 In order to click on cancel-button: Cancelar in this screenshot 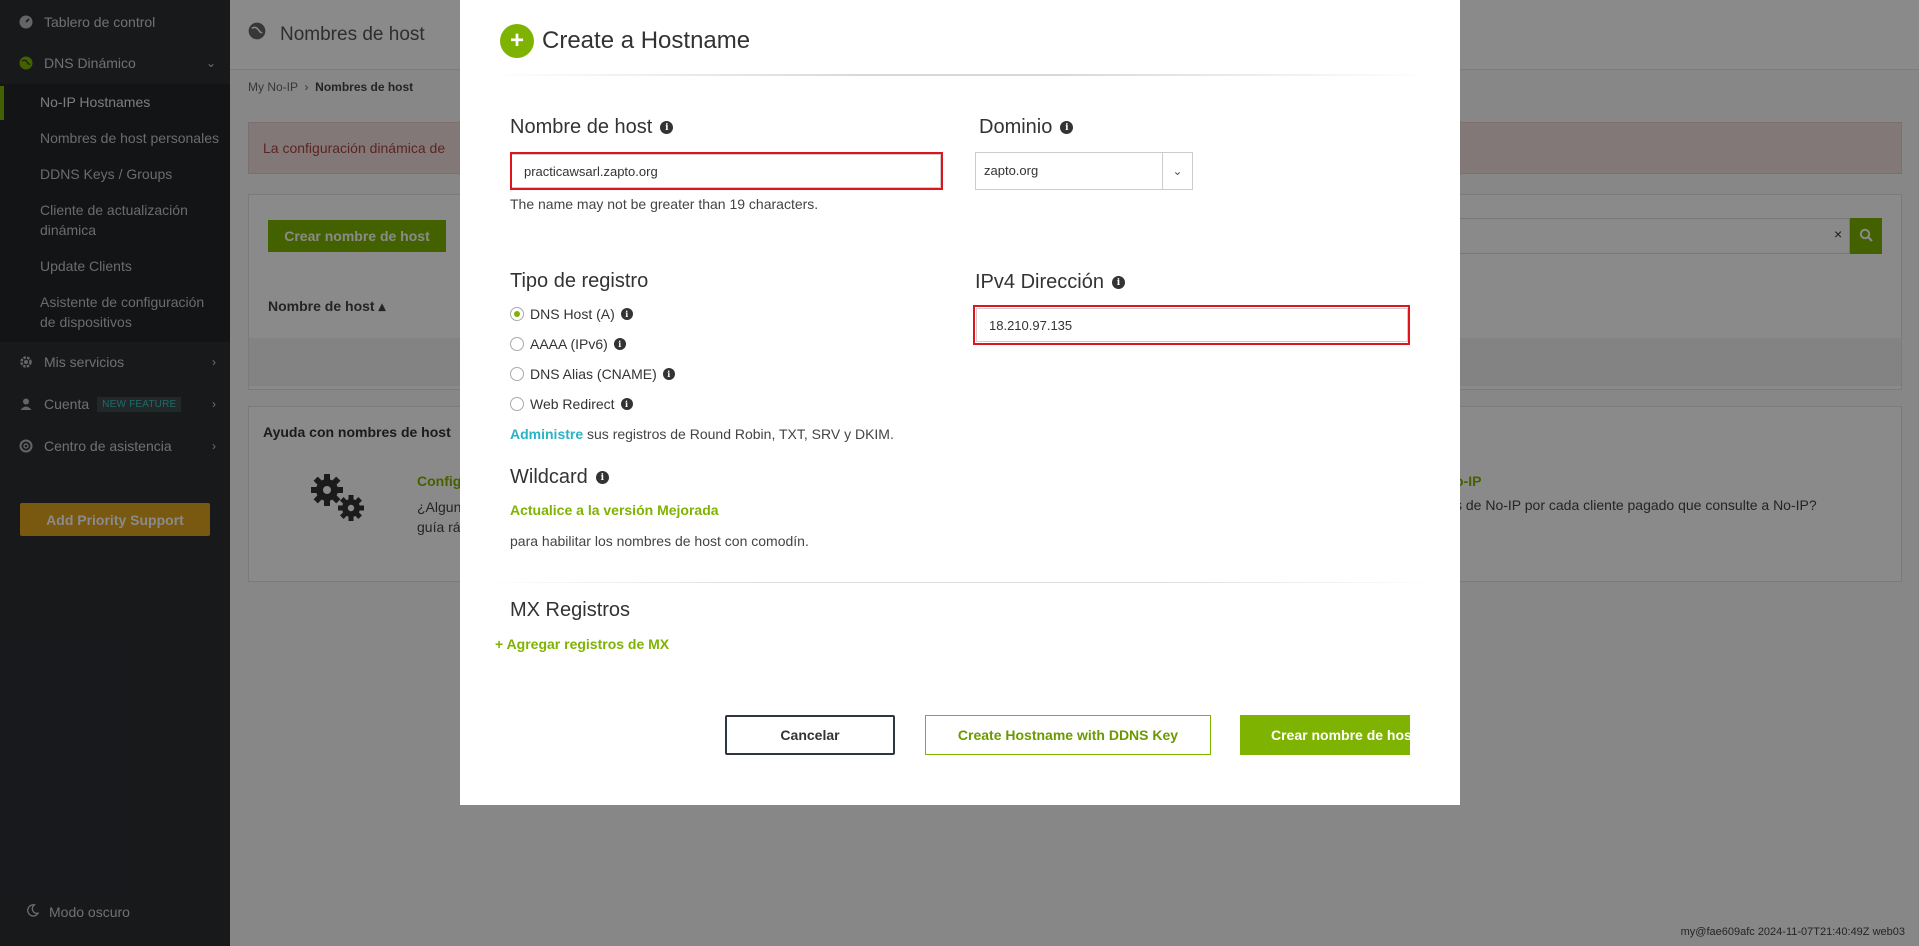, I will do `click(810, 735)`.